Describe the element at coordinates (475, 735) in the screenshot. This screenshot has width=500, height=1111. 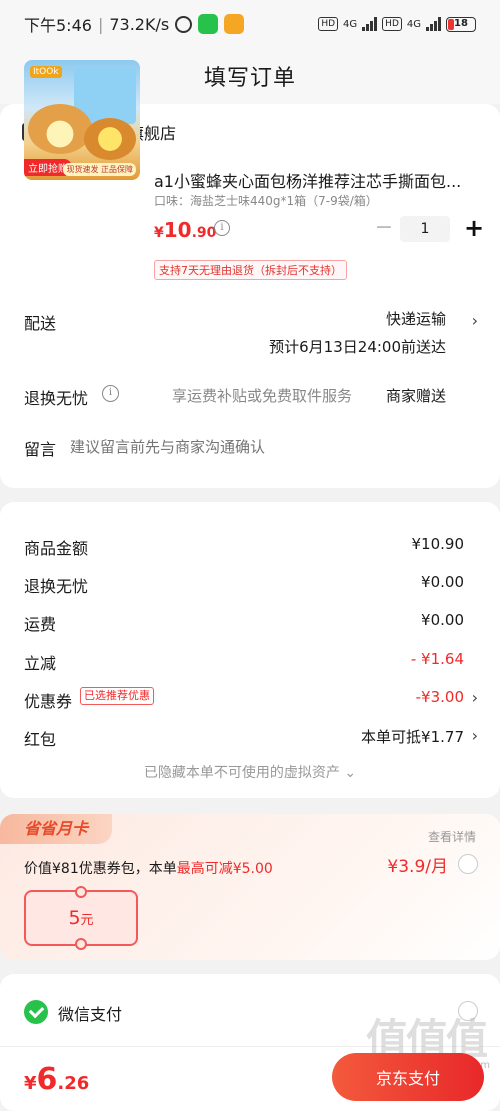
I see `red-packet-chevron-icon: ›` at that location.